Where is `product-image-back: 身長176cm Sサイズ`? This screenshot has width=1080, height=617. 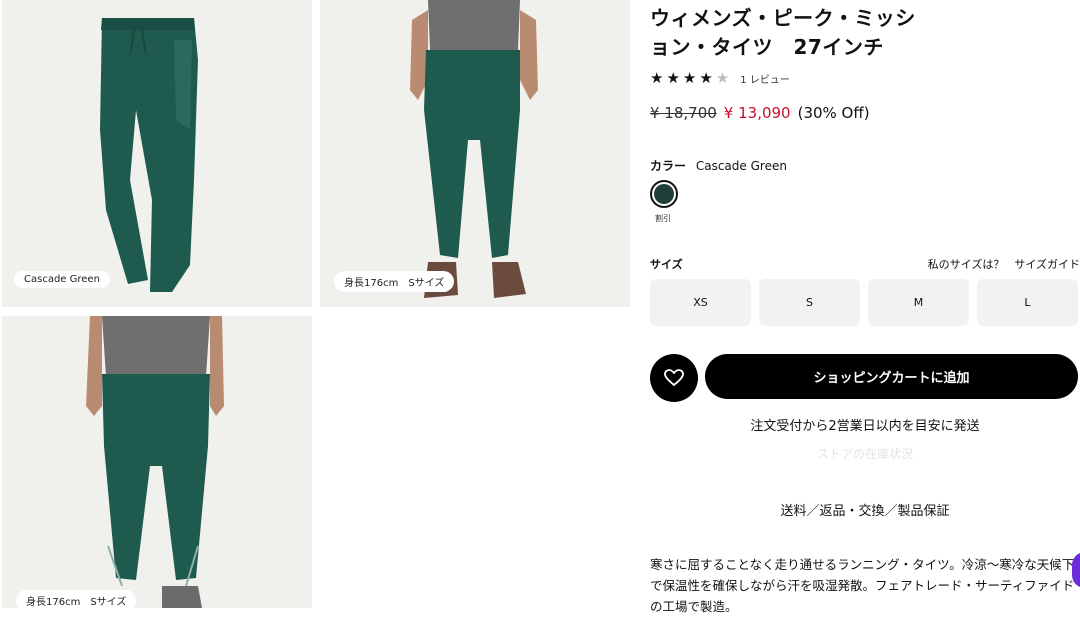
product-image-back: 身長176cm Sサイズ is located at coordinates (157, 462).